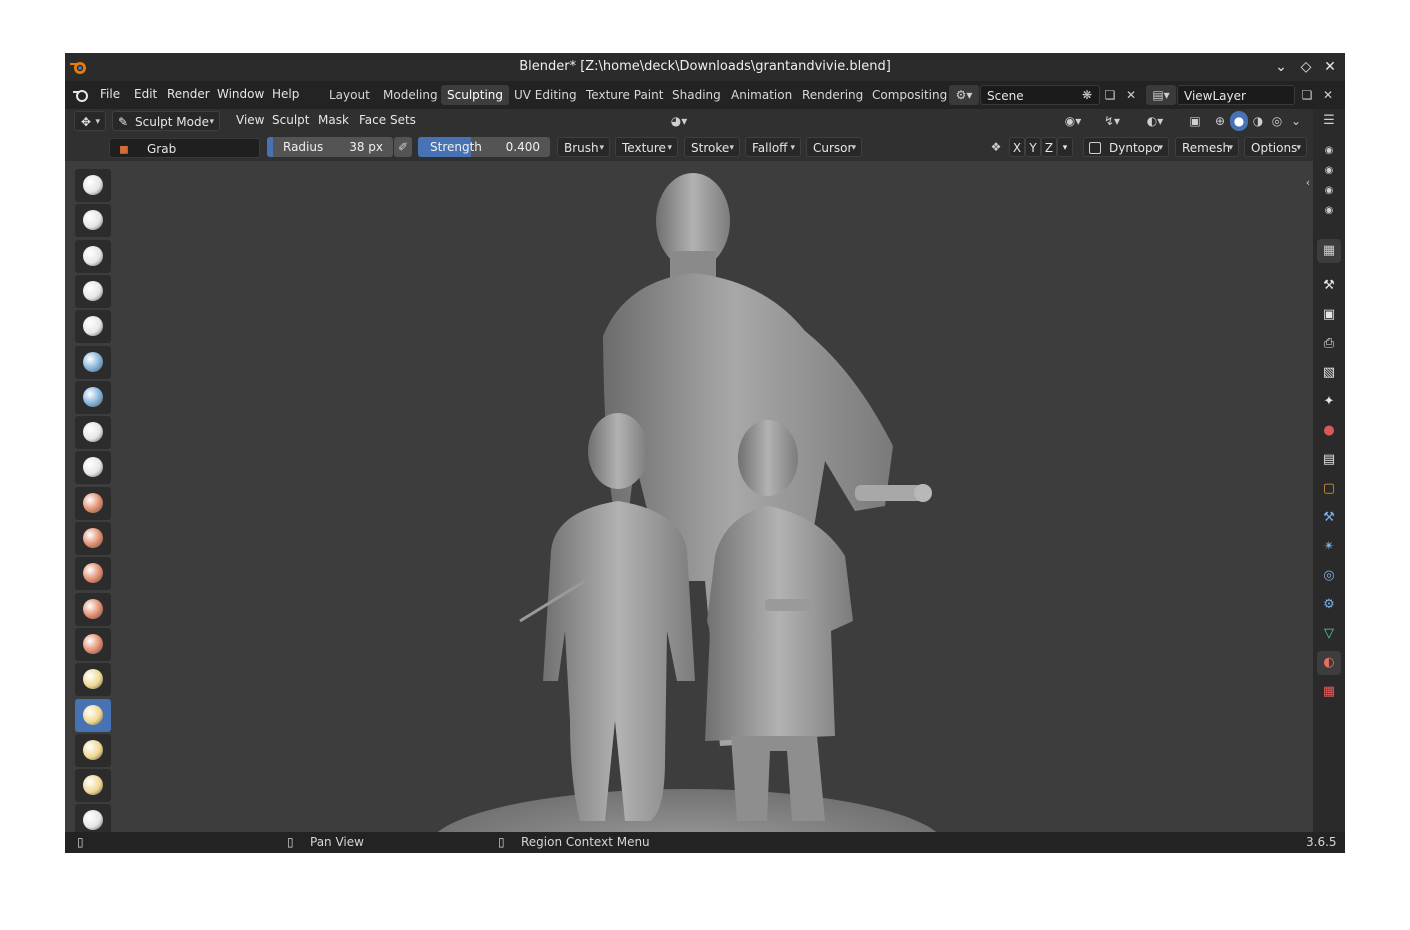 The width and height of the screenshot is (1410, 930). Describe the element at coordinates (250, 120) in the screenshot. I see `menu-view: View` at that location.